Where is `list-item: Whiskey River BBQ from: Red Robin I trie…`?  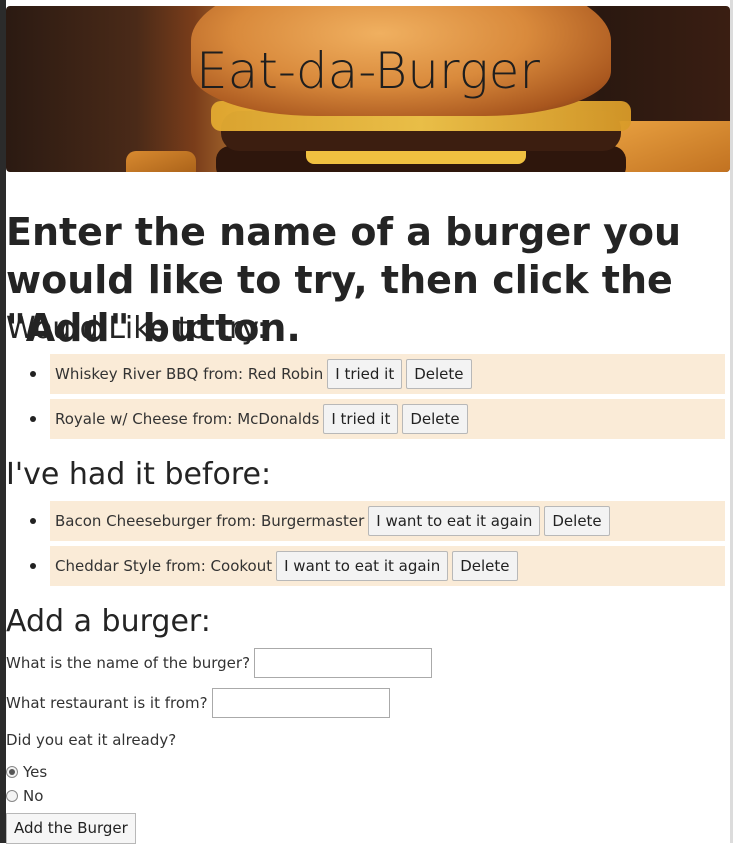 list-item: Whiskey River BBQ from: Red Robin I trie… is located at coordinates (377, 374).